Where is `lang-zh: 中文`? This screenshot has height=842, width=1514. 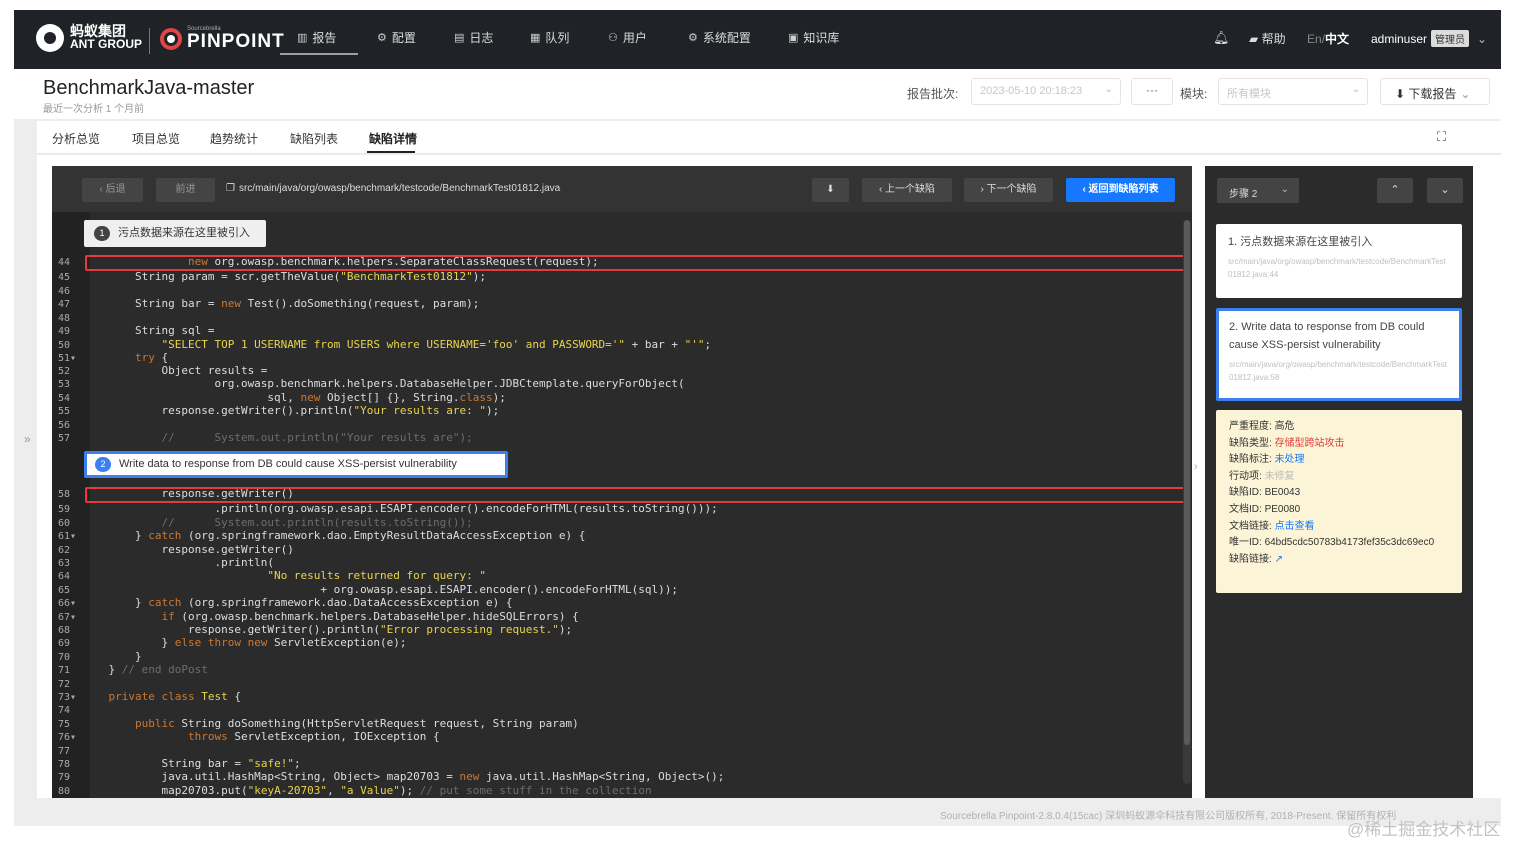
lang-zh: 中文 is located at coordinates (1337, 39).